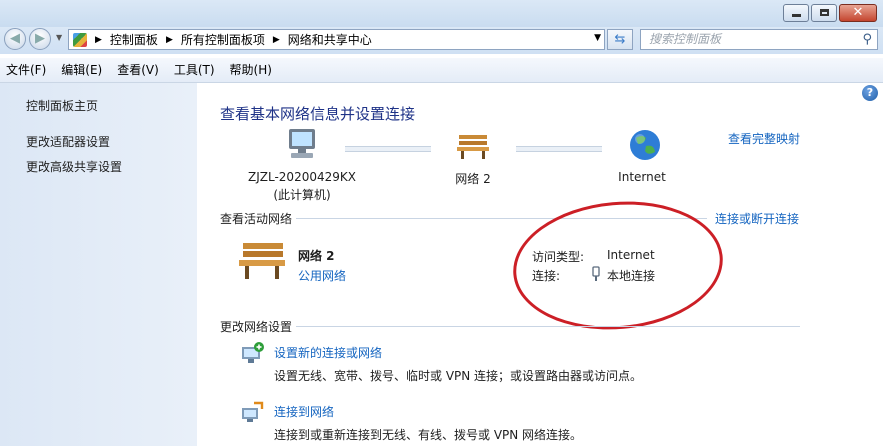 The image size is (883, 446). I want to click on menu-help: 帮助(H), so click(251, 70).